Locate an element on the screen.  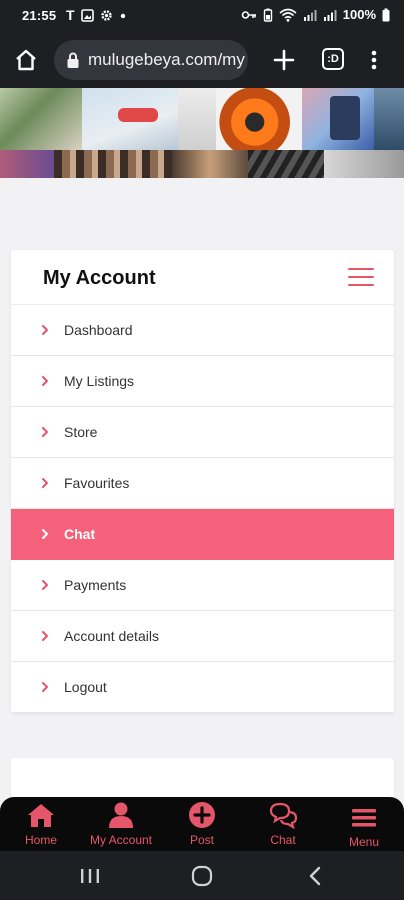
tab-switcher-button: :D is located at coordinates (333, 59).